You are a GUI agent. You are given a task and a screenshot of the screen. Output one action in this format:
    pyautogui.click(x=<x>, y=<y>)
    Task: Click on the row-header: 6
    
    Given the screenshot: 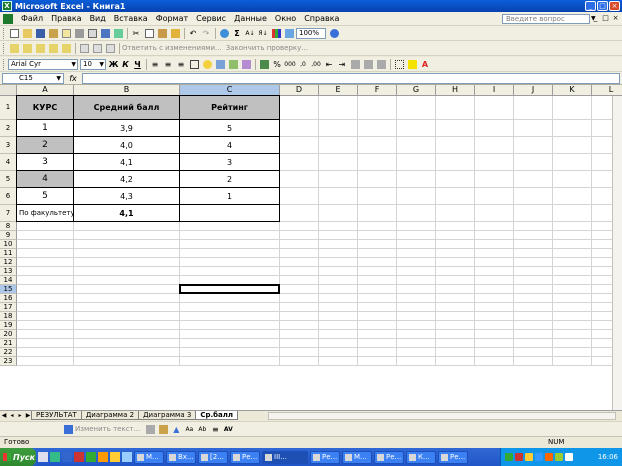 What is the action you would take?
    pyautogui.click(x=8, y=196)
    